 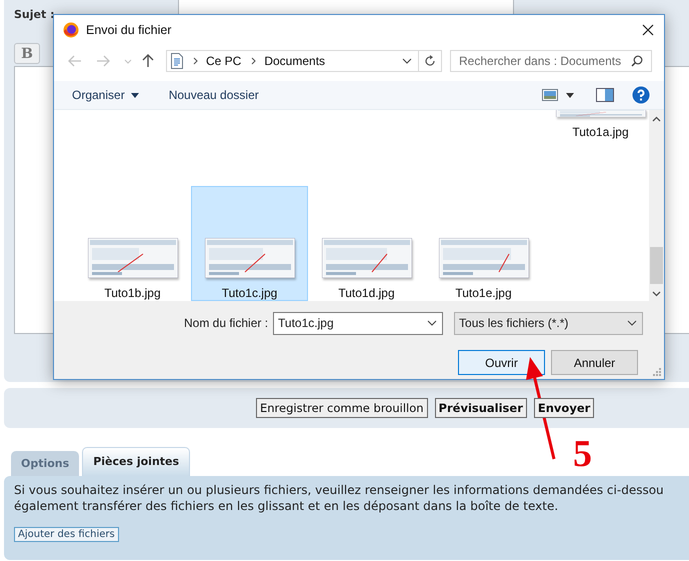 I want to click on search-icon, so click(x=637, y=61).